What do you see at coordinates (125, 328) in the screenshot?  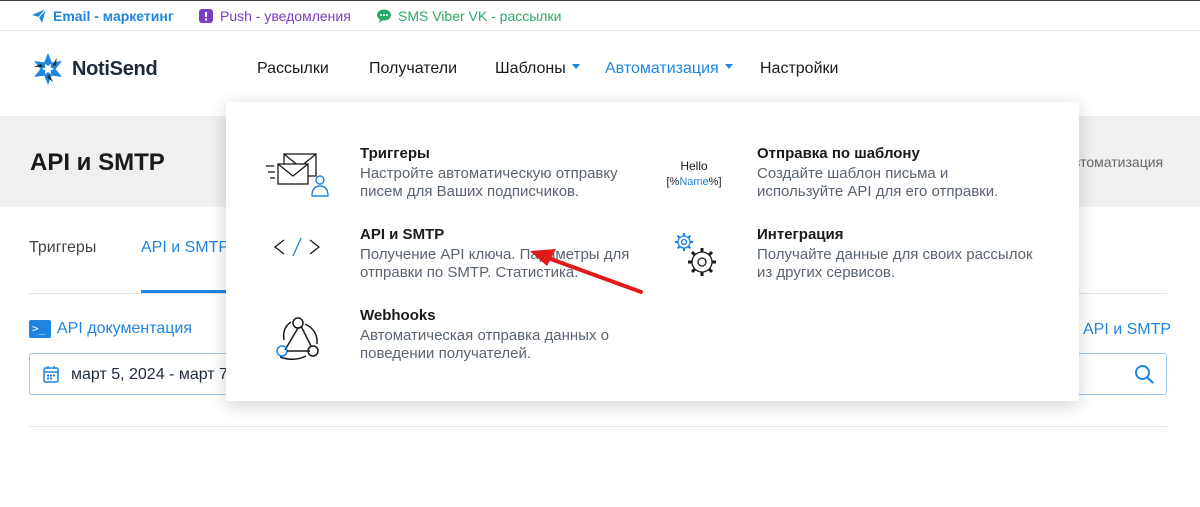 I see `api-documentation-label: API документация` at bounding box center [125, 328].